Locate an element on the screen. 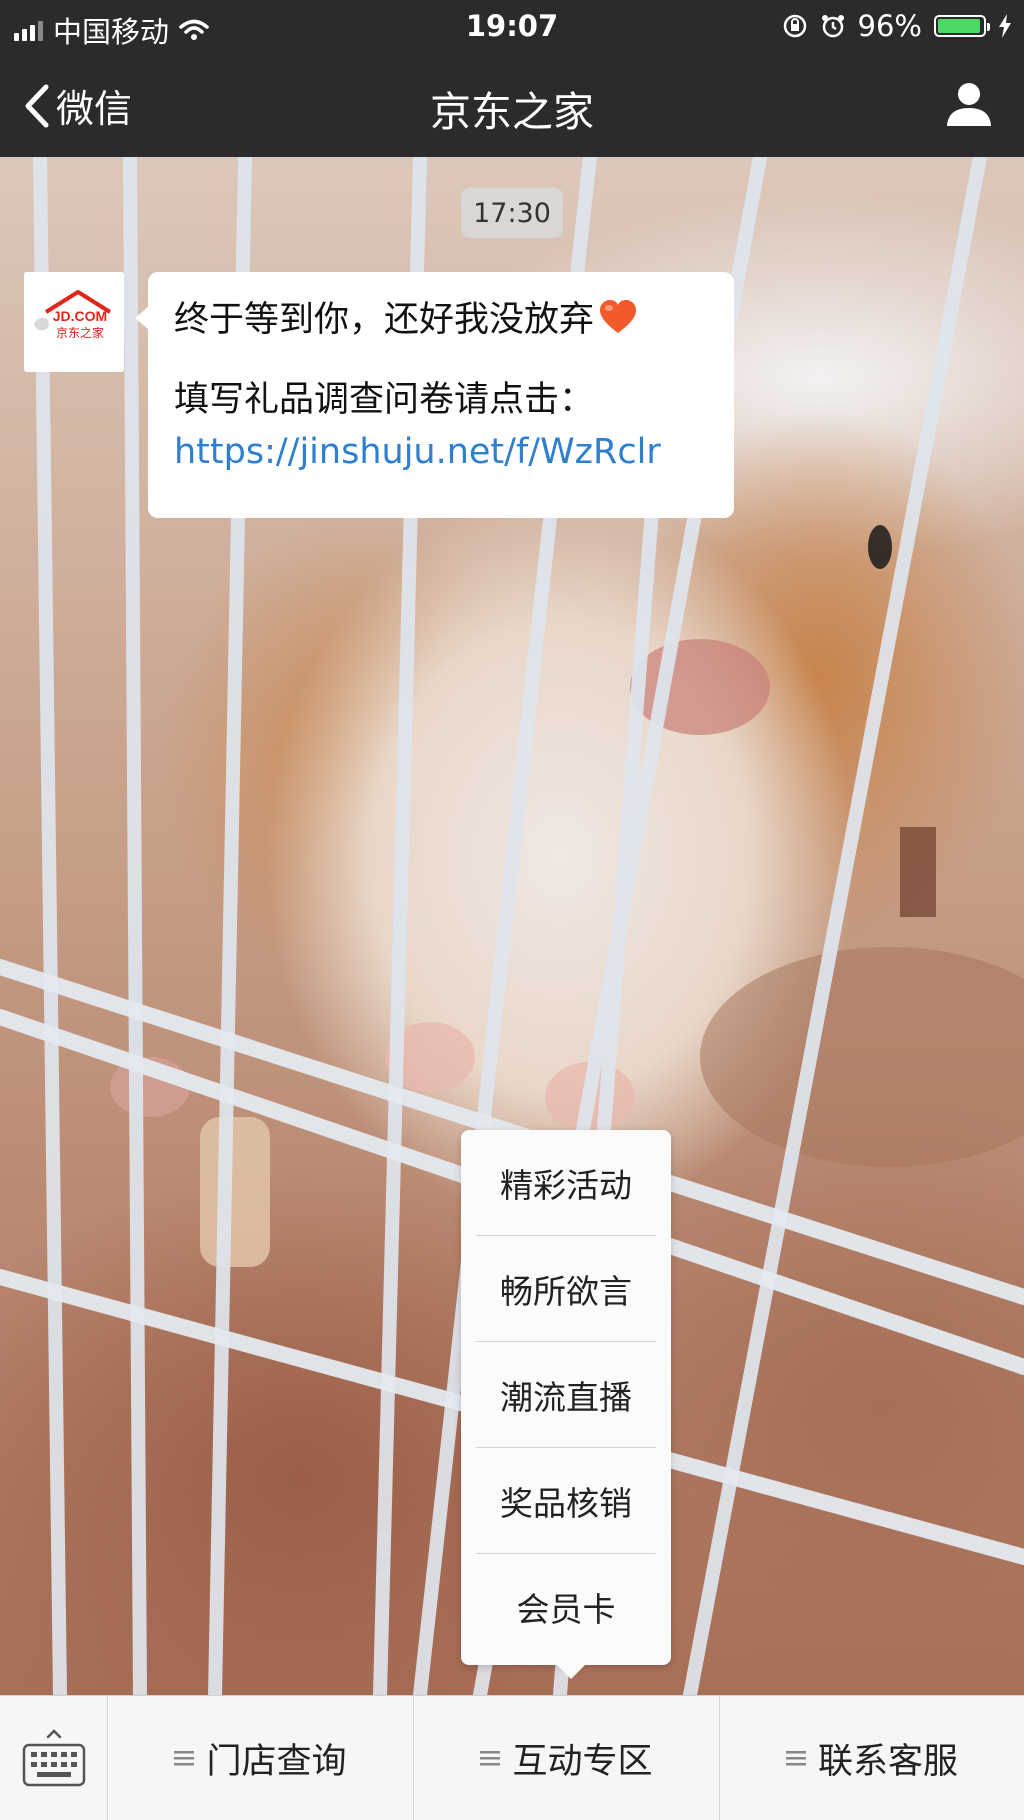 This screenshot has height=1820, width=1024. avatar: JD.COM 京东之家 is located at coordinates (74, 322).